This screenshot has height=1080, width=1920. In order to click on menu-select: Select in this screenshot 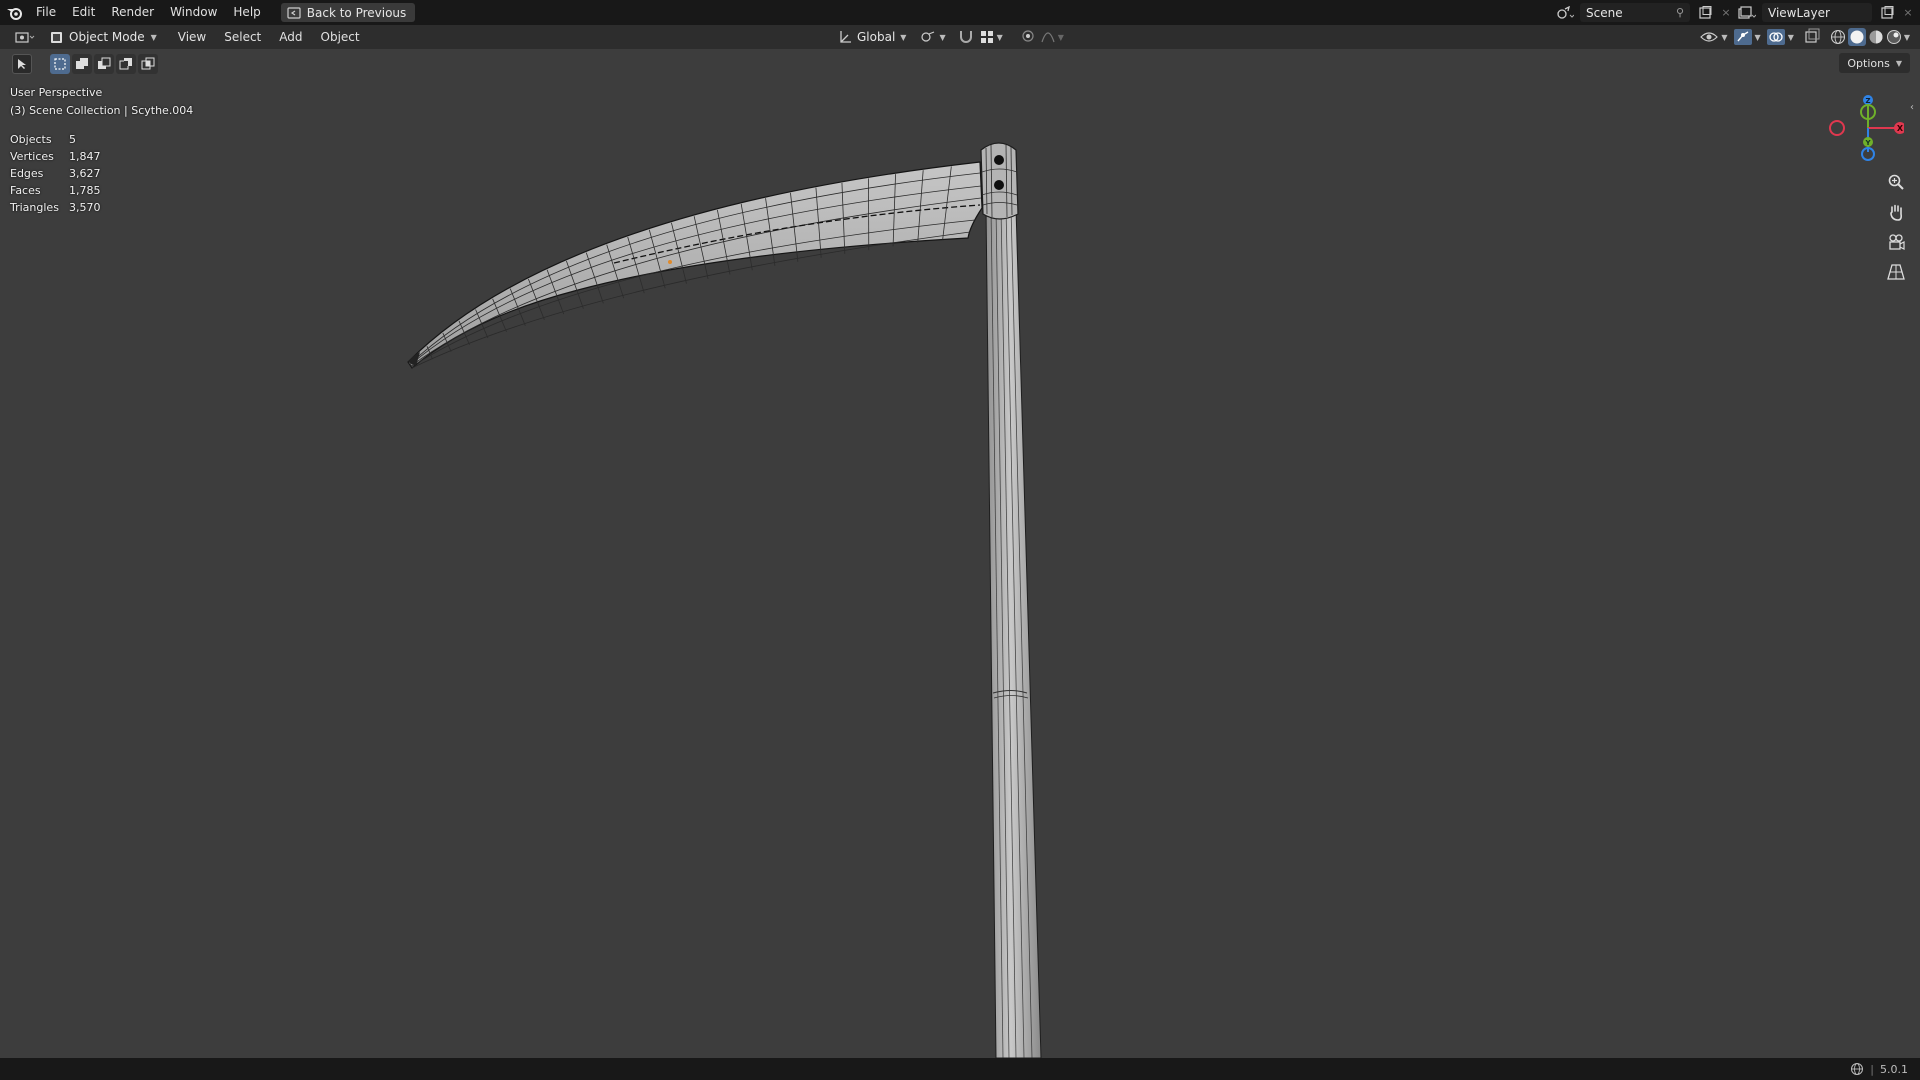, I will do `click(242, 37)`.